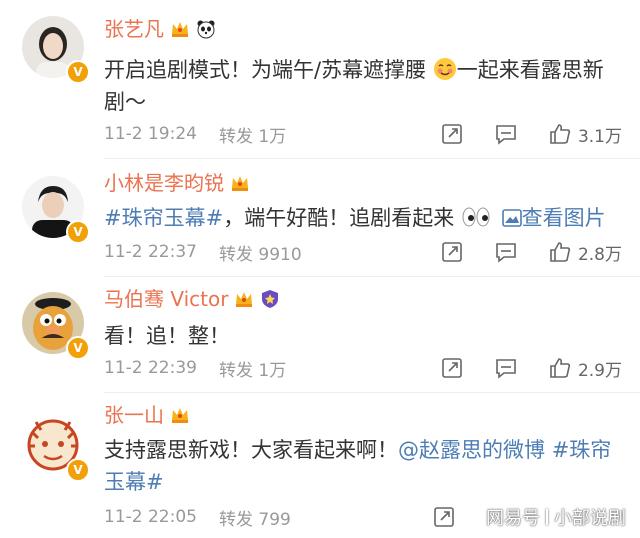 This screenshot has height=538, width=640. Describe the element at coordinates (150, 134) in the screenshot. I see `timestamp: 11-2 19:24` at that location.